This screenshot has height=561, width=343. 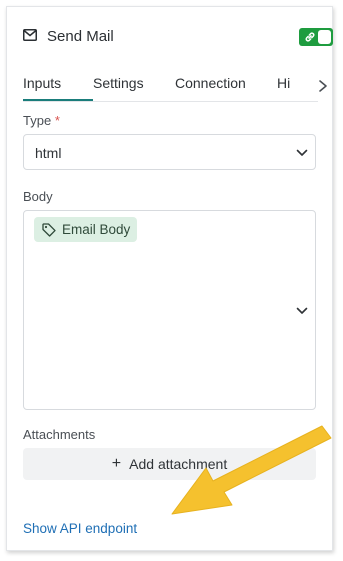 What do you see at coordinates (80, 528) in the screenshot?
I see `show-api-endpoint-link: Show API endpoint` at bounding box center [80, 528].